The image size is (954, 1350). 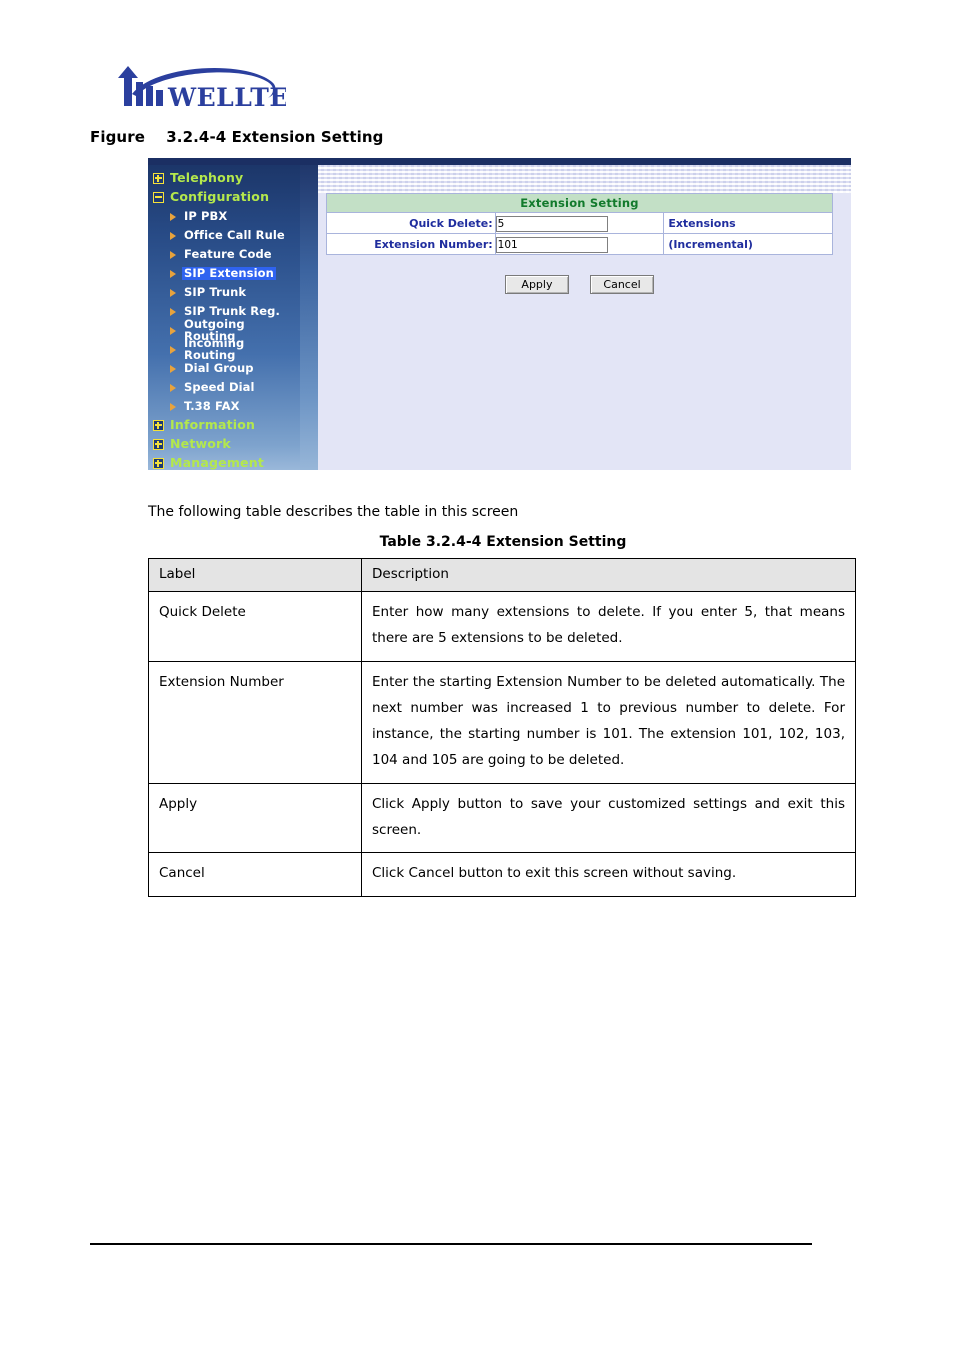 I want to click on sidebar-item-telephony: Telephony, so click(x=224, y=178).